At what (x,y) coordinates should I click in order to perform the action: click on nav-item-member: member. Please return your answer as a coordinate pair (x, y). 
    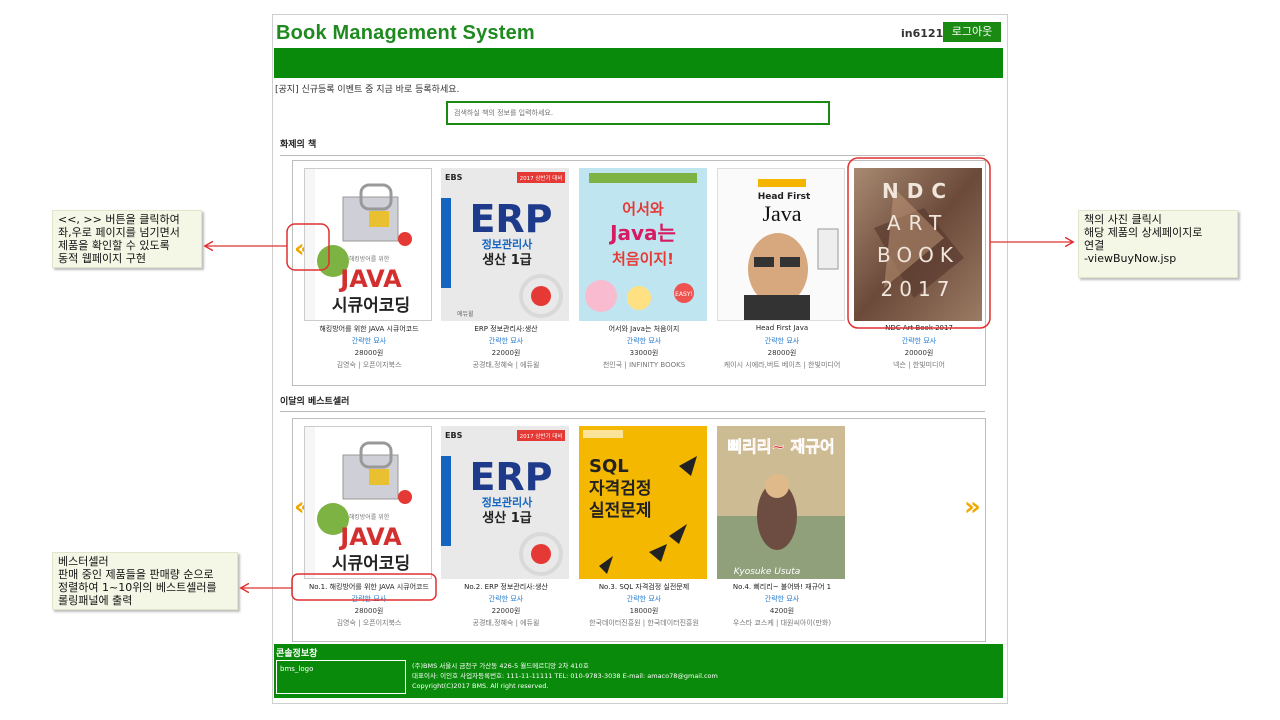
    Looking at the image, I should click on (737, 24).